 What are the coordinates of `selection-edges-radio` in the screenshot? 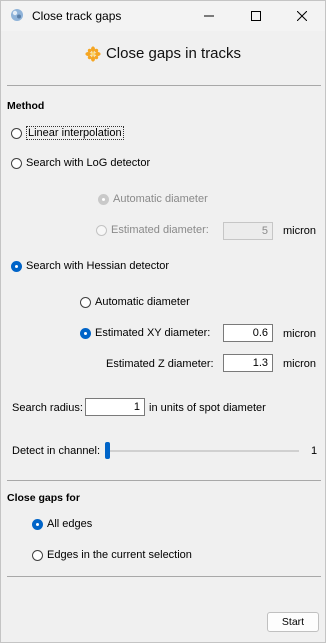 It's located at (37, 555).